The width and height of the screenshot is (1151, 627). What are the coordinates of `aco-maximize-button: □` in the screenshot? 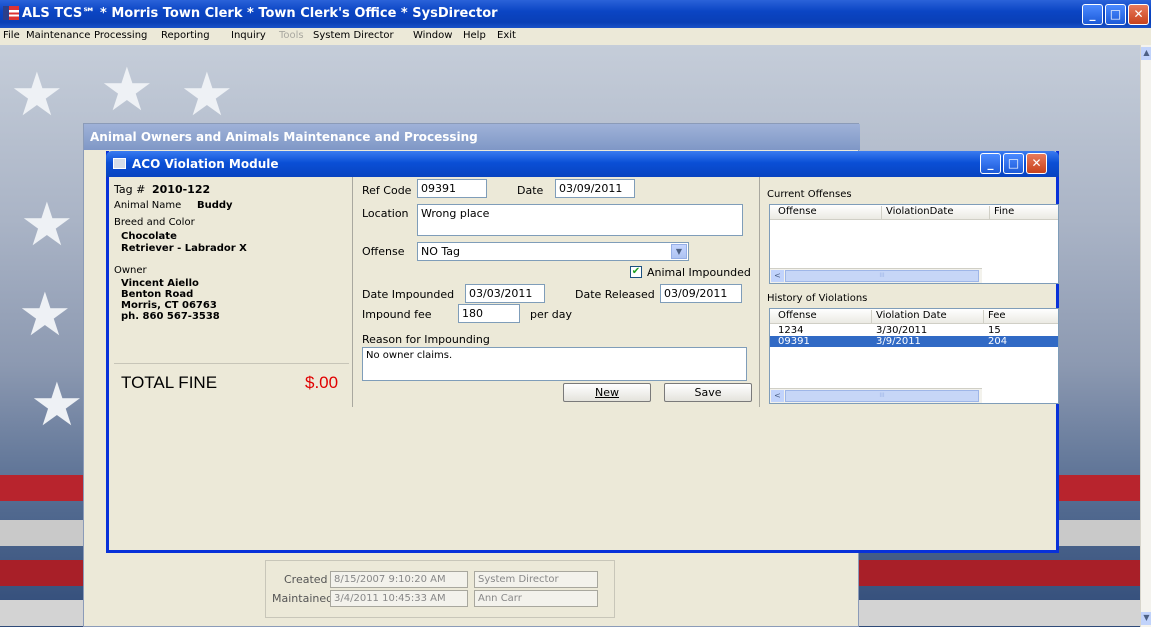 It's located at (1013, 163).